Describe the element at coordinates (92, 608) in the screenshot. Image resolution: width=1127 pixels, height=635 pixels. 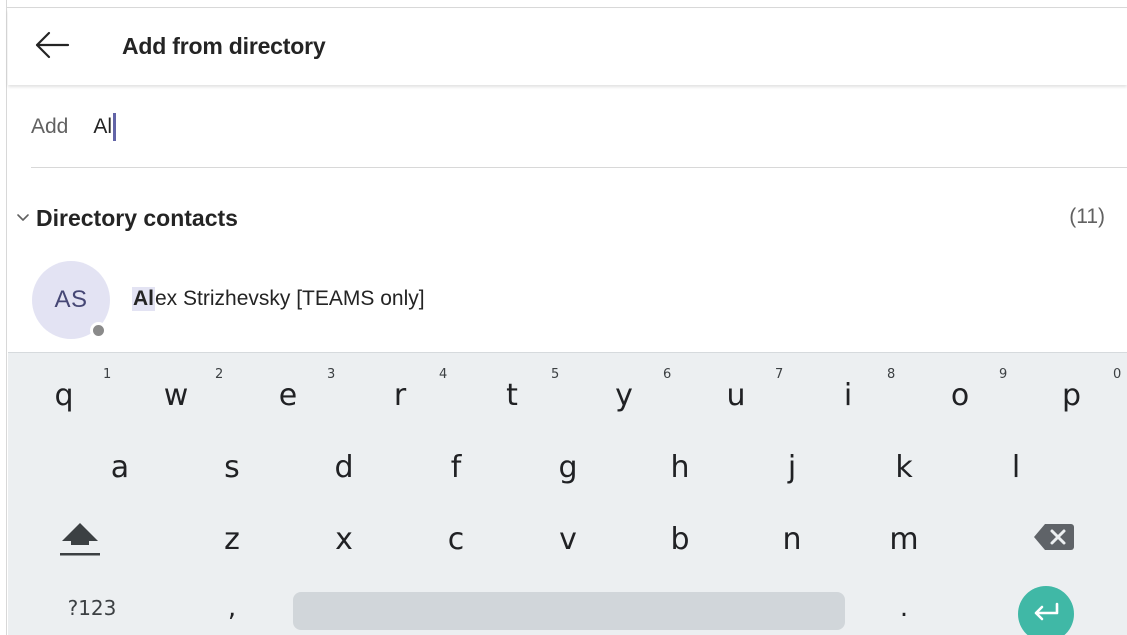
I see `symbols-key: ?123` at that location.